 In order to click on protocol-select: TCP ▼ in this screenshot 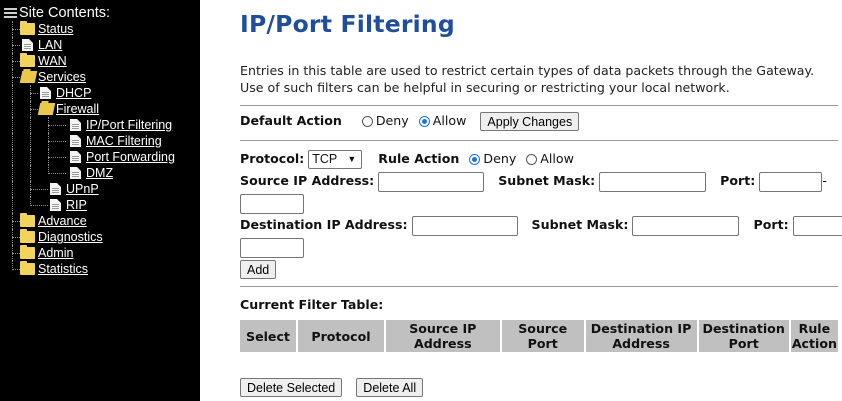, I will do `click(335, 159)`.